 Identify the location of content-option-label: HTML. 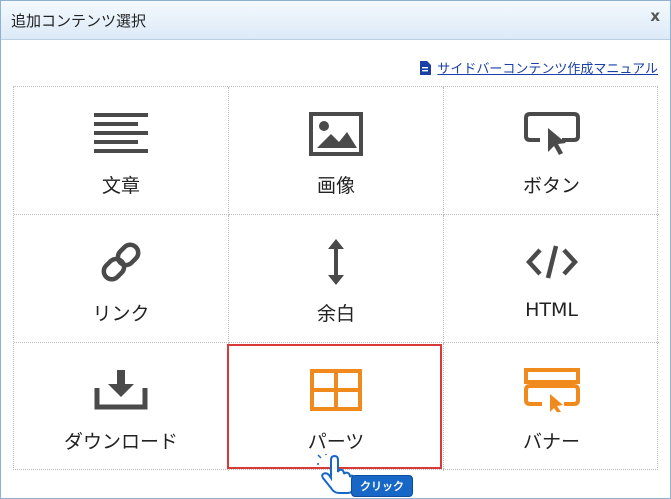
(551, 310).